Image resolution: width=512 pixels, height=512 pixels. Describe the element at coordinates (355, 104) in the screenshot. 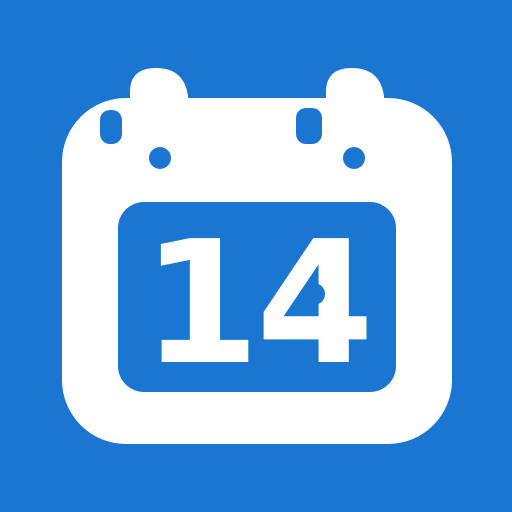

I see `binder-ring-right` at that location.